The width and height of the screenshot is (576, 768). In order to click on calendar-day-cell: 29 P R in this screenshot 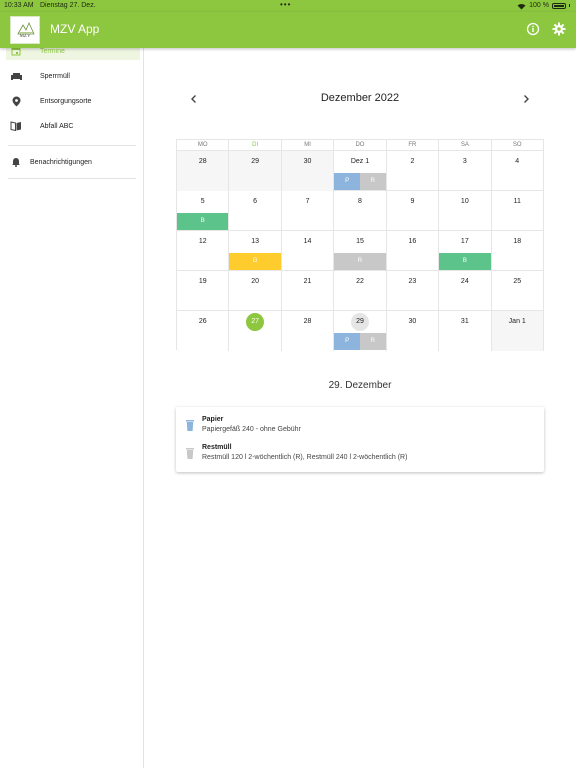, I will do `click(360, 331)`.